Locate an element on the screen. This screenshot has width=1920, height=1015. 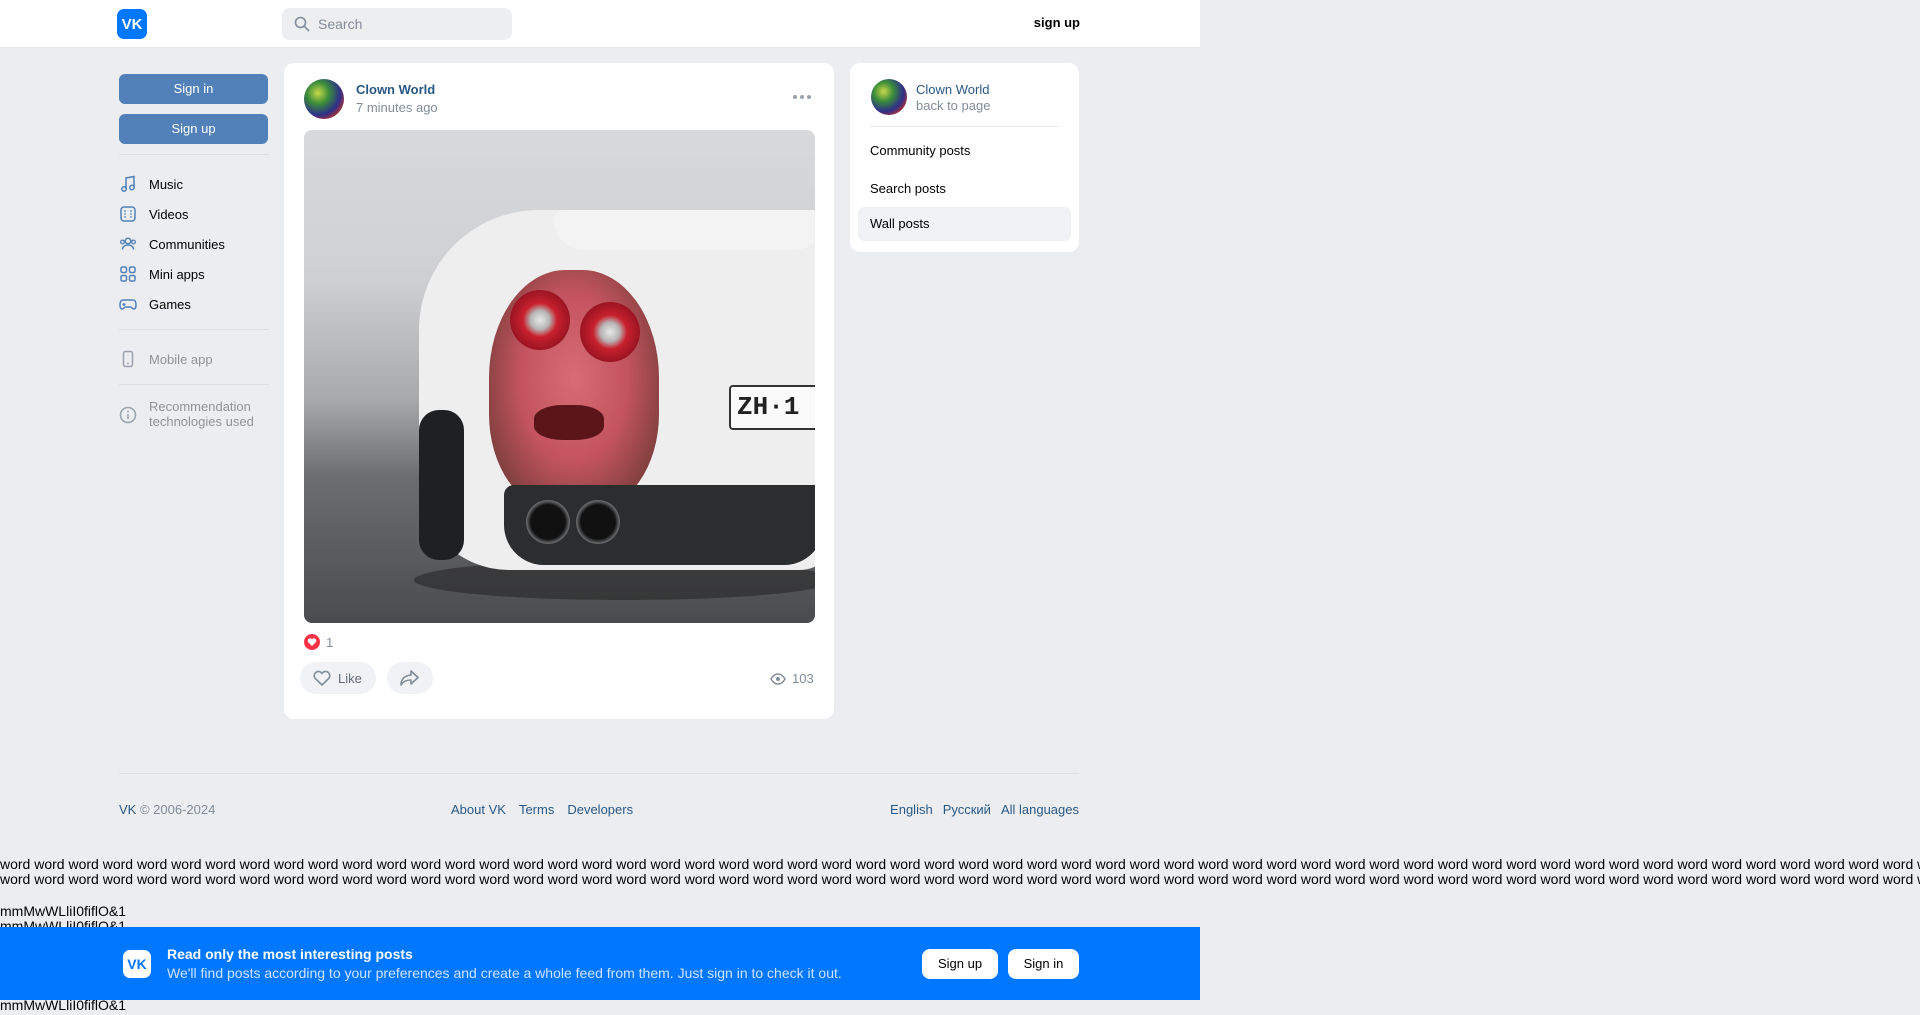
menu-item-search-posts: Search posts is located at coordinates (964, 189).